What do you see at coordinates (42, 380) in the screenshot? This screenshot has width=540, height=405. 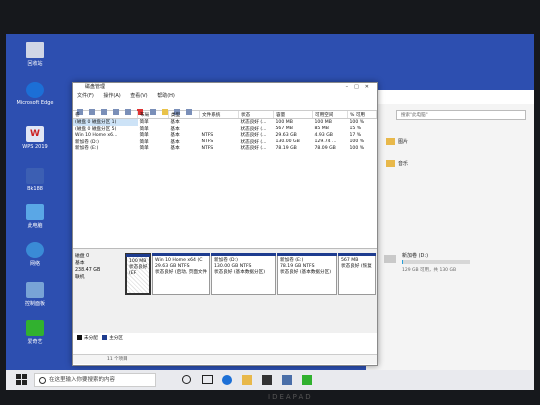 I see `search-icon` at bounding box center [42, 380].